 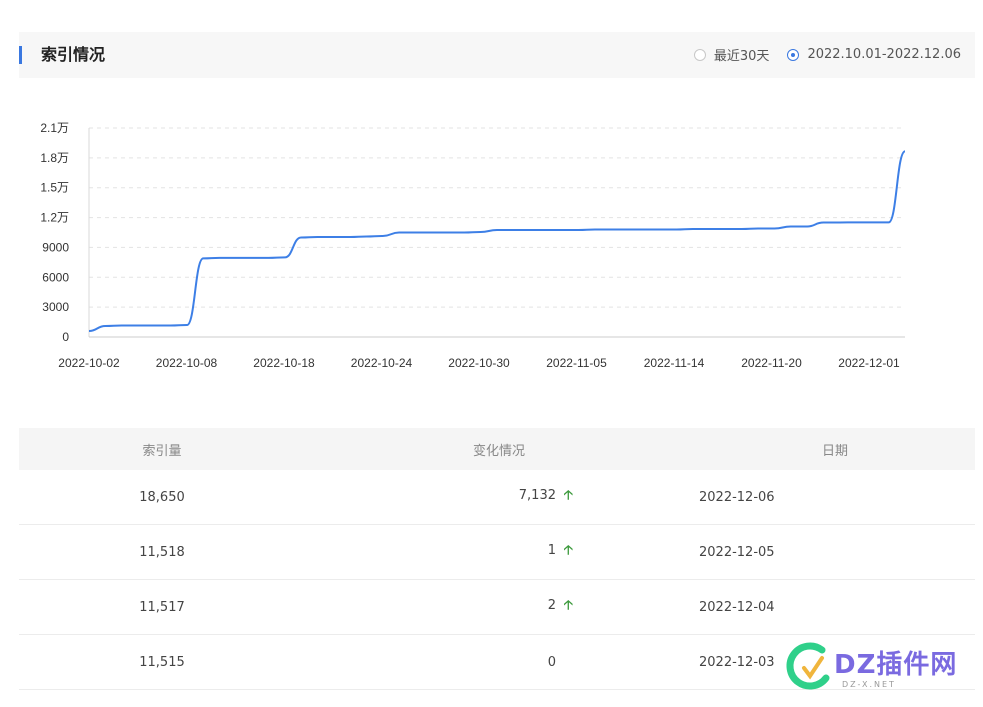 I want to click on change-value: 0, so click(x=551, y=662).